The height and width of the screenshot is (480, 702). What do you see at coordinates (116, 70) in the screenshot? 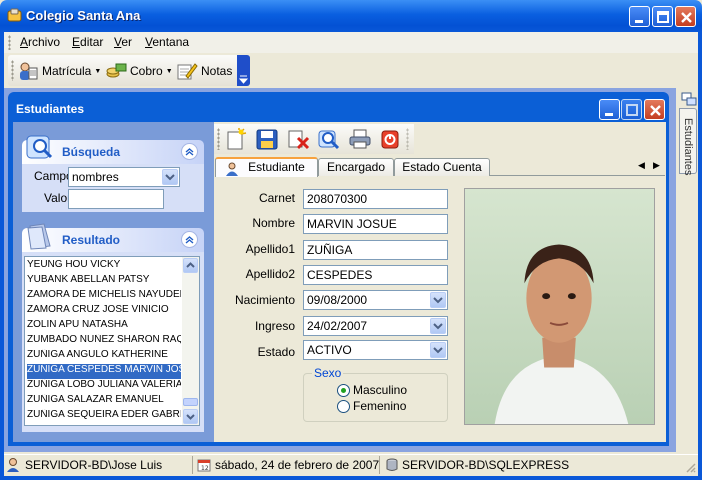
I see `coins-icon` at bounding box center [116, 70].